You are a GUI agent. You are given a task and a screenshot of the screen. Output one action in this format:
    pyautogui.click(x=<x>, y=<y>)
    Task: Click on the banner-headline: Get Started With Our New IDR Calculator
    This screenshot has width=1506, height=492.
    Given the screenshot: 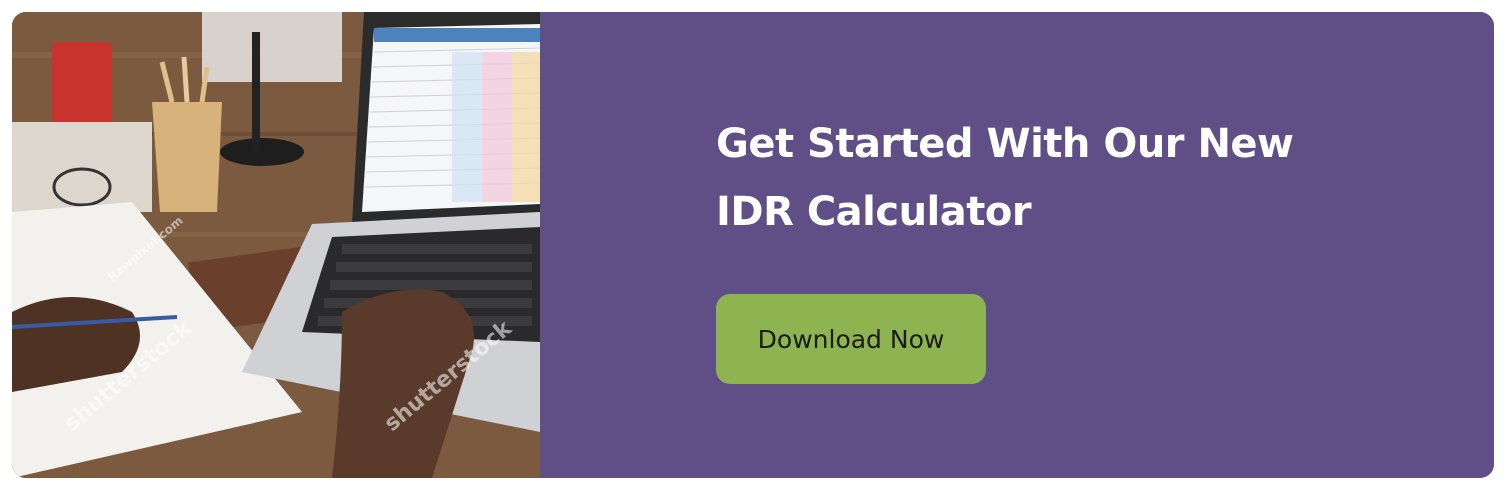 What is the action you would take?
    pyautogui.click(x=1046, y=178)
    